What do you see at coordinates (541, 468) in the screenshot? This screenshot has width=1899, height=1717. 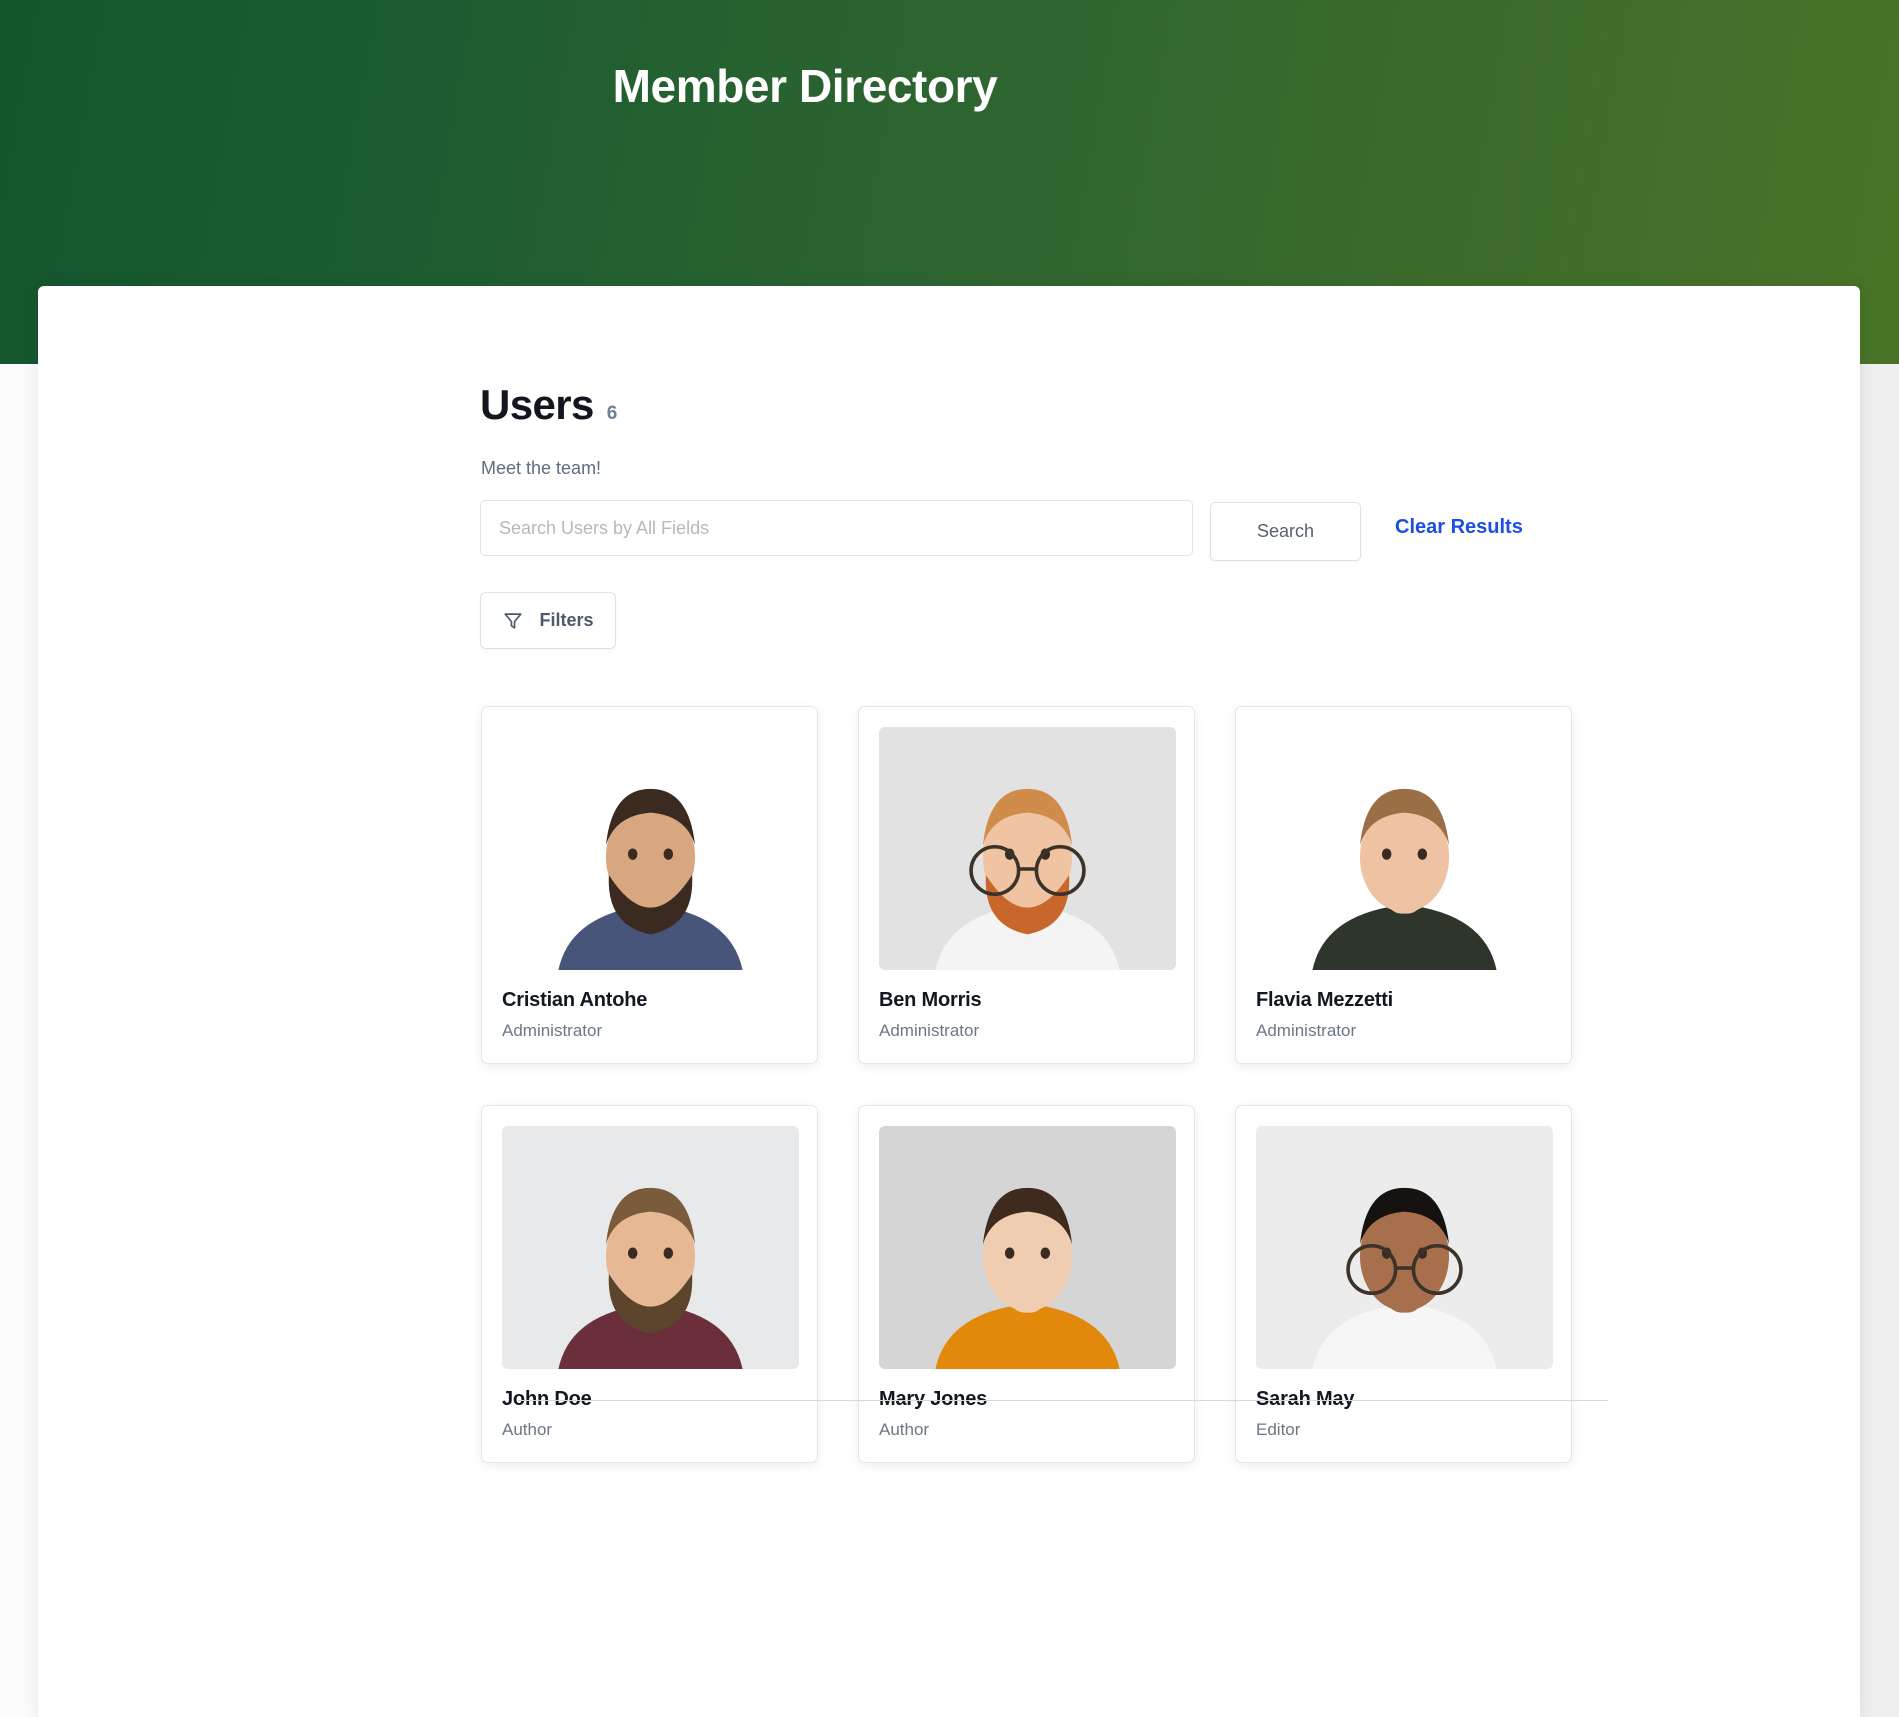 I see `users-subtitle: Meet the team!` at bounding box center [541, 468].